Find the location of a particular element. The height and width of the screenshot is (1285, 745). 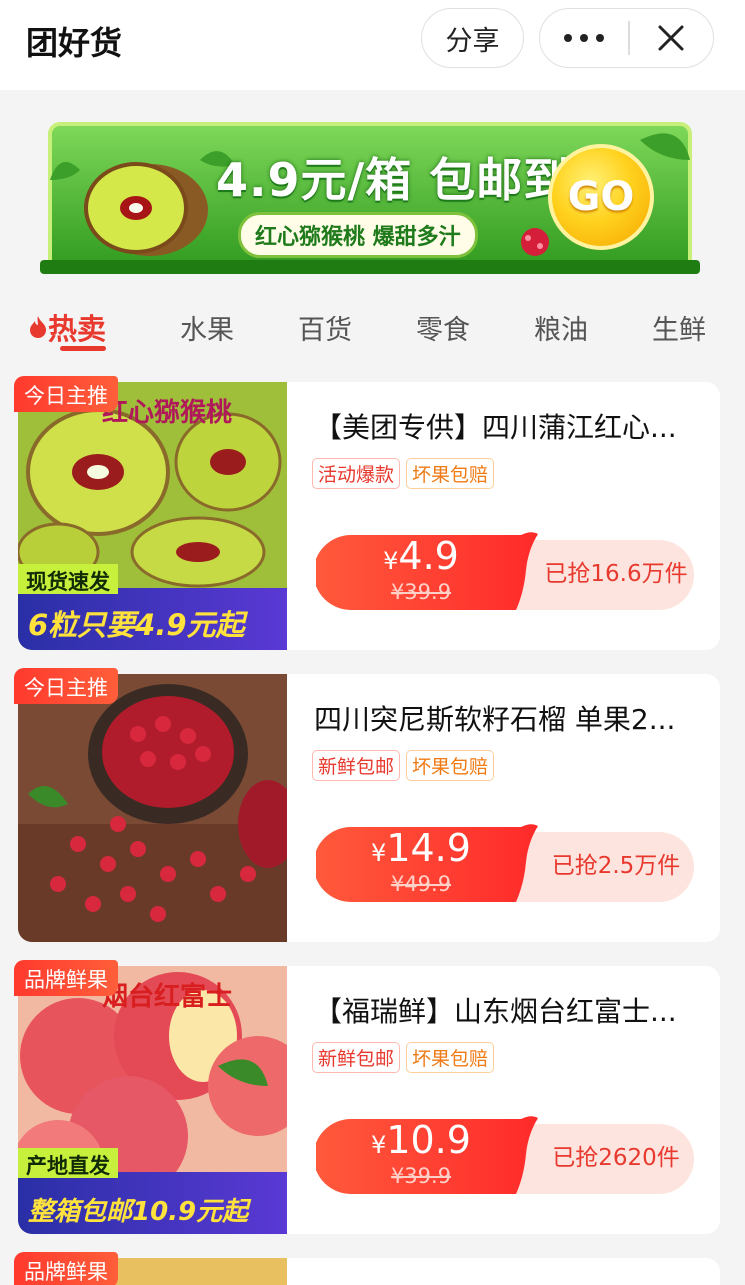

tab-fresh: 生鲜 is located at coordinates (679, 327).